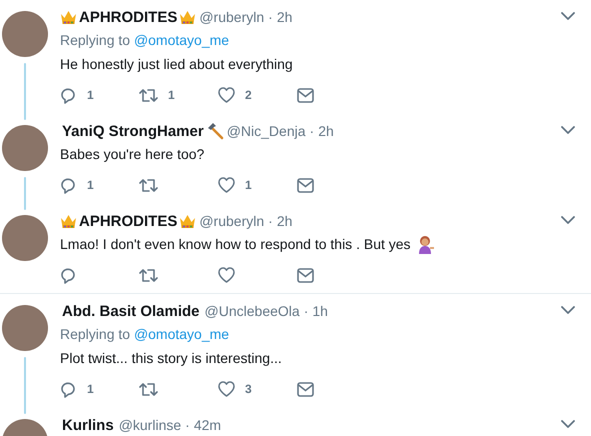  Describe the element at coordinates (235, 244) in the screenshot. I see `tweet-text: Lmao! I don't even know how to respond to this . But yes` at that location.